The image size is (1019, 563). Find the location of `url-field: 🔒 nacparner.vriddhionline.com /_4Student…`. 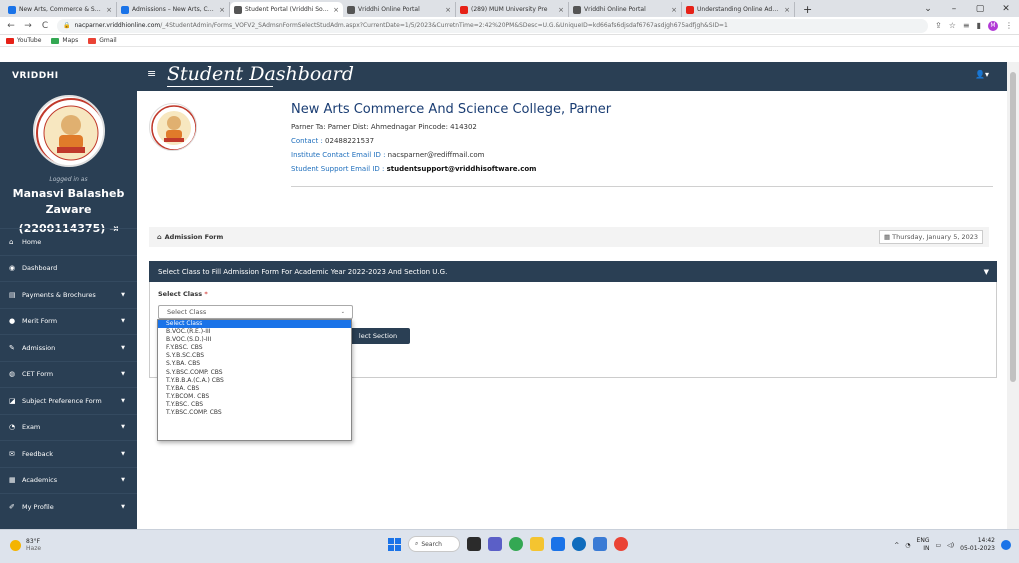

url-field: 🔒 nacparner.vriddhionline.com /_4Student… is located at coordinates (493, 25).